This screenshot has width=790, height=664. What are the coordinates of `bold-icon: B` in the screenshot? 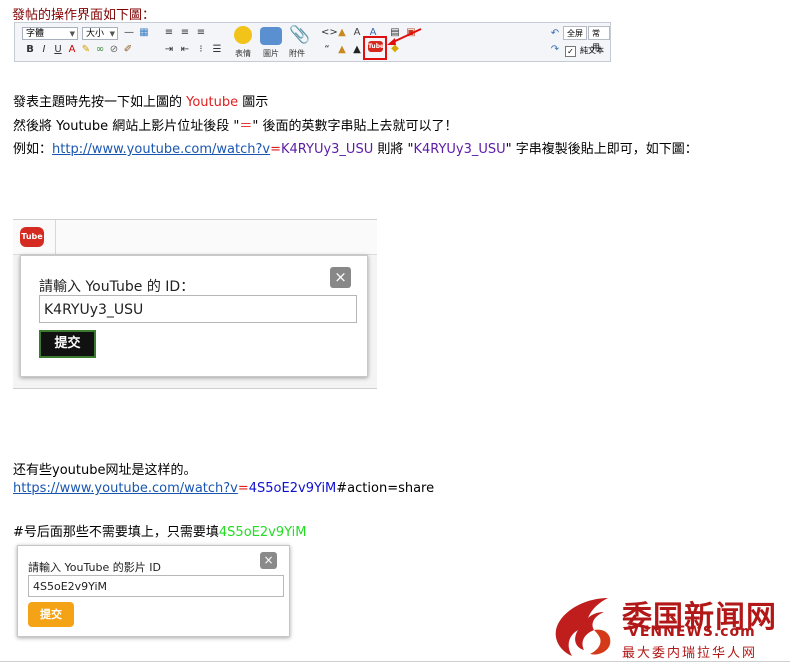 It's located at (30, 50).